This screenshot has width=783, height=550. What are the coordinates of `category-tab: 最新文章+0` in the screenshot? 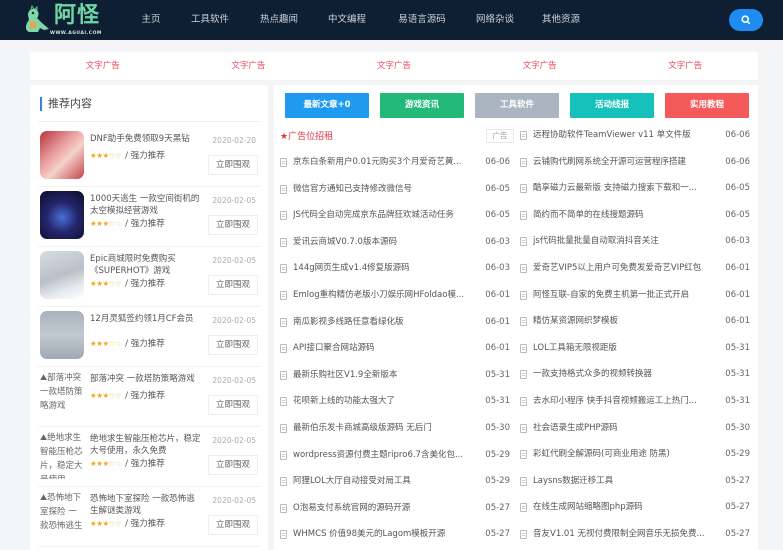 It's located at (327, 105).